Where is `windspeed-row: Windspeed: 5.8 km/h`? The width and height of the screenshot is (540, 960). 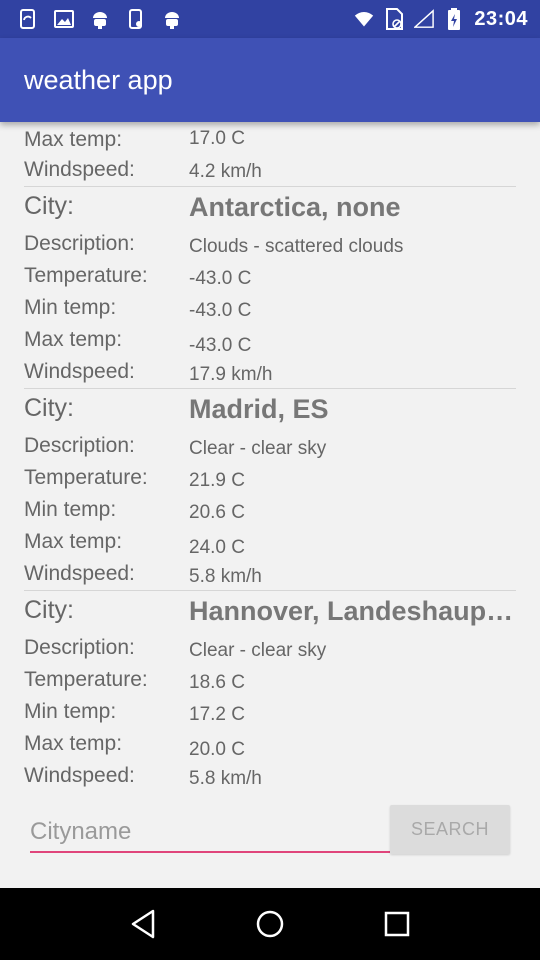 windspeed-row: Windspeed: 5.8 km/h is located at coordinates (270, 780).